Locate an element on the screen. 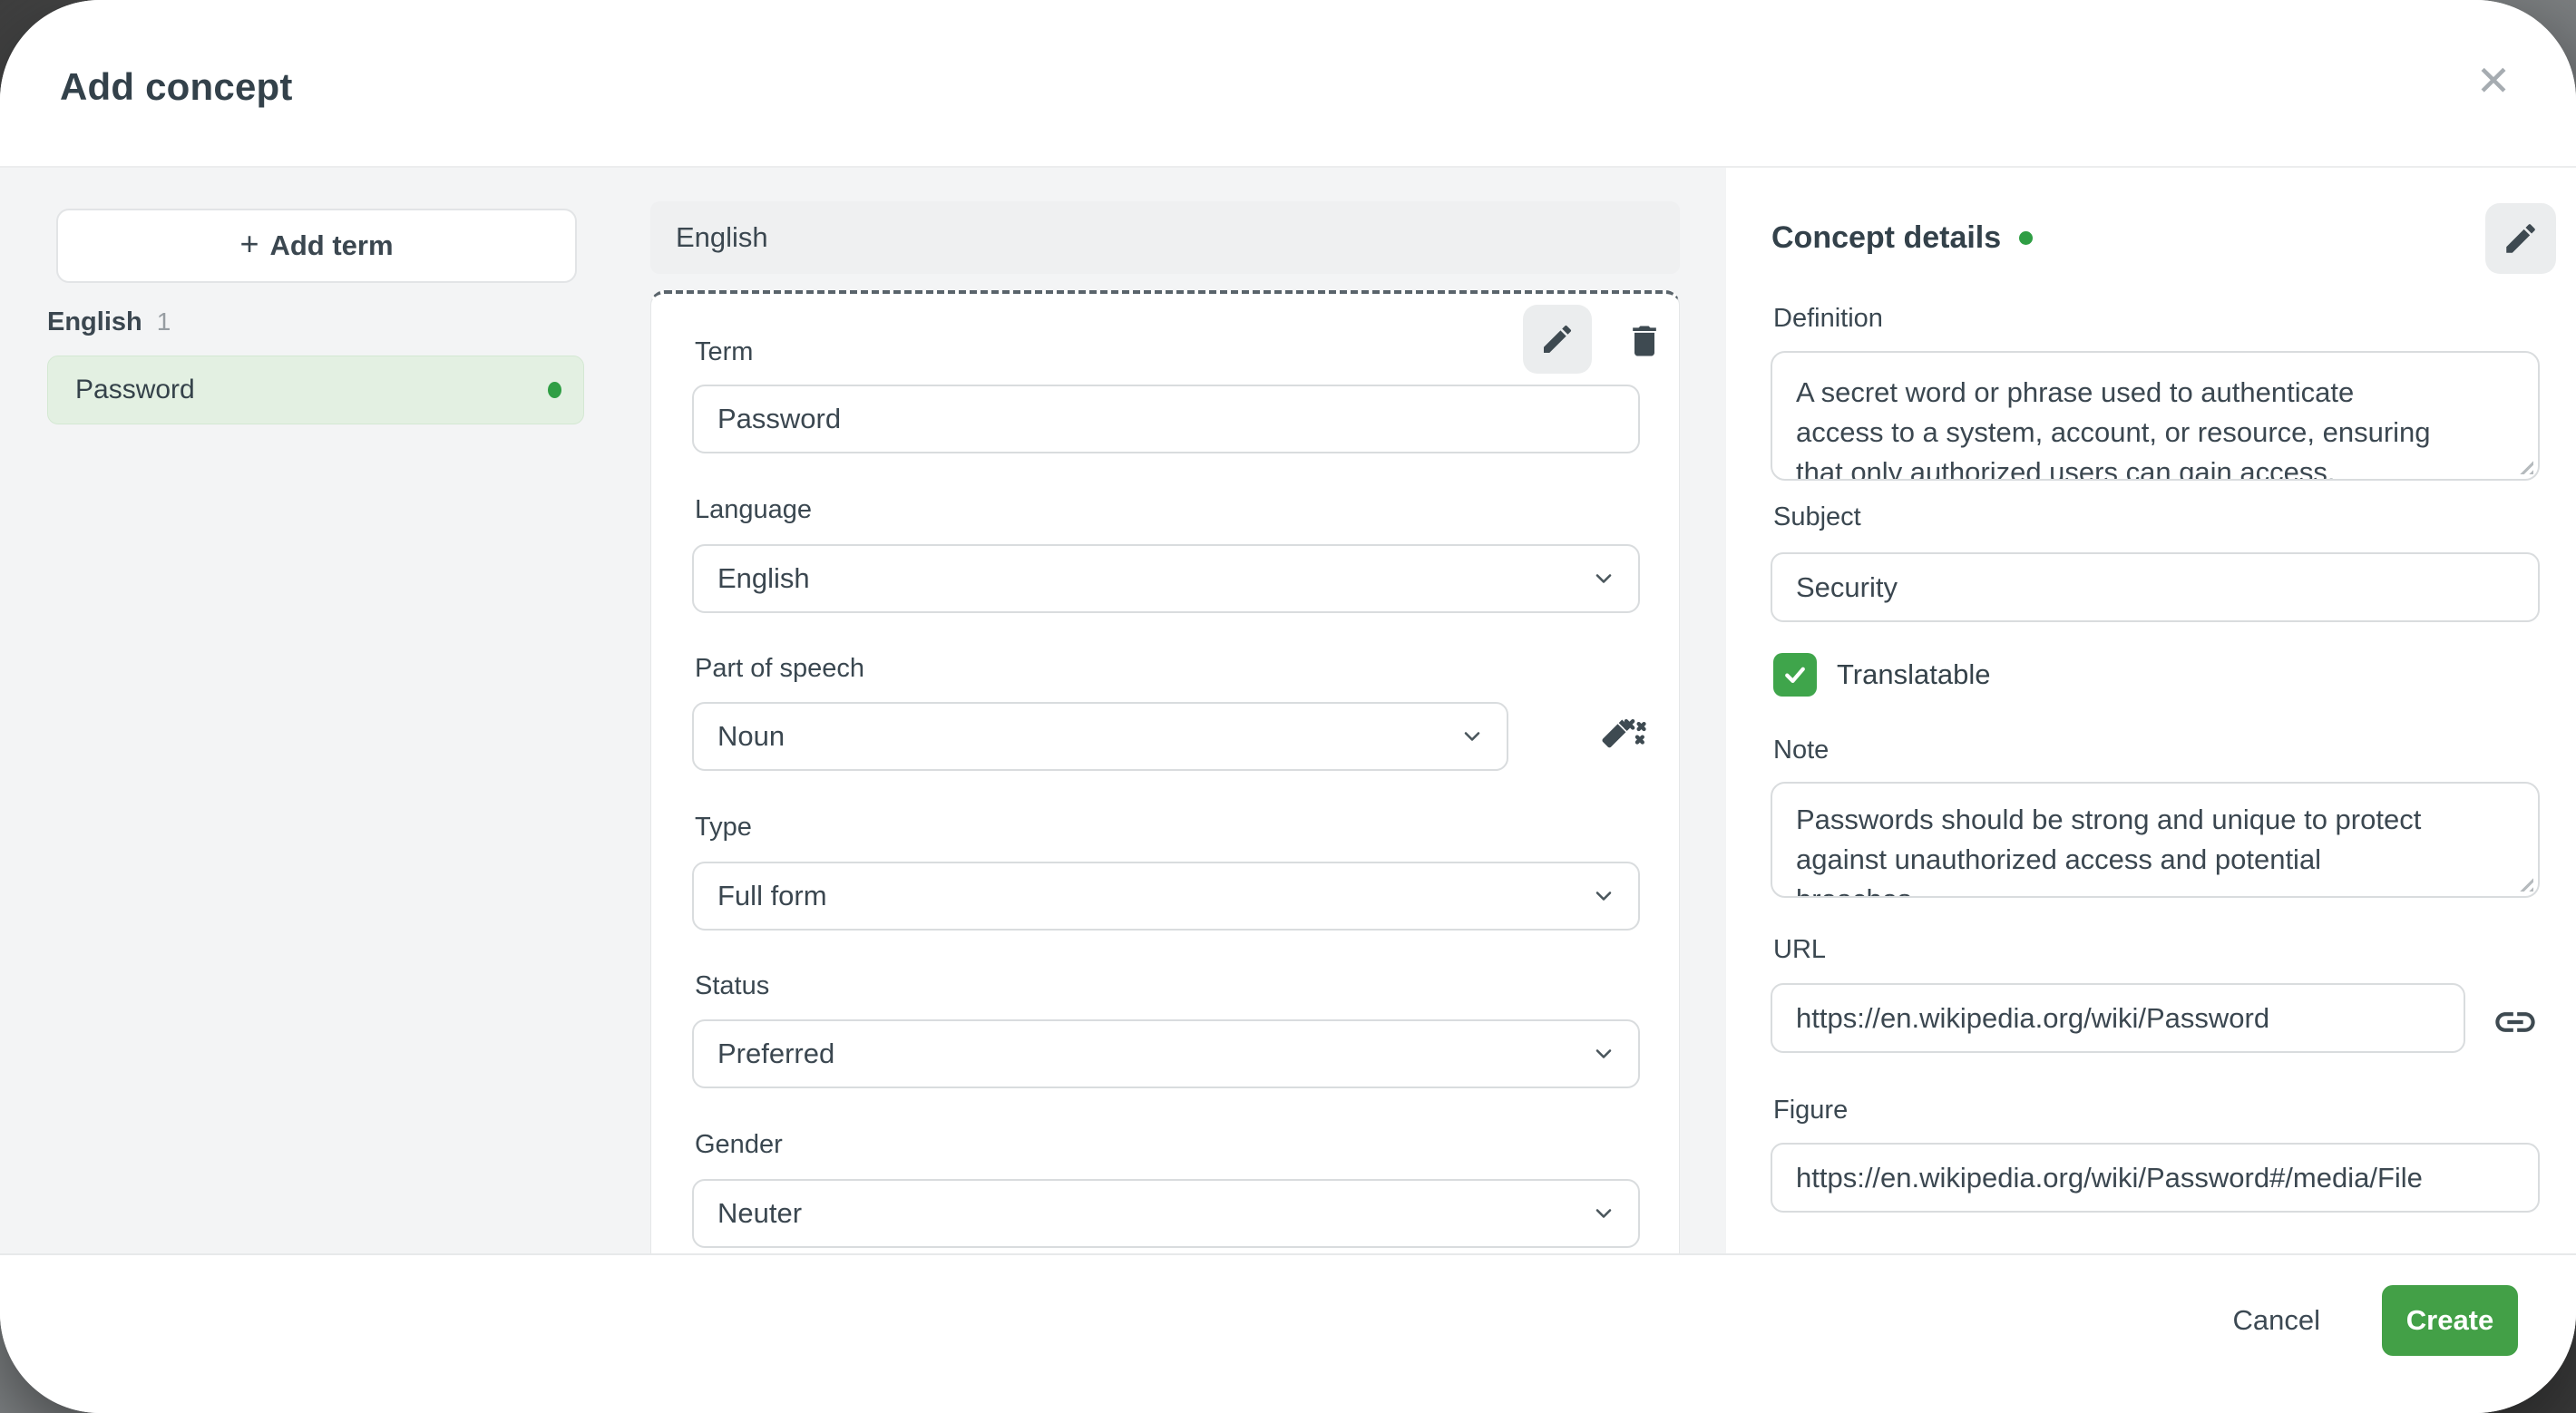 The image size is (2576, 1413). language-group-count: 1 is located at coordinates (163, 322).